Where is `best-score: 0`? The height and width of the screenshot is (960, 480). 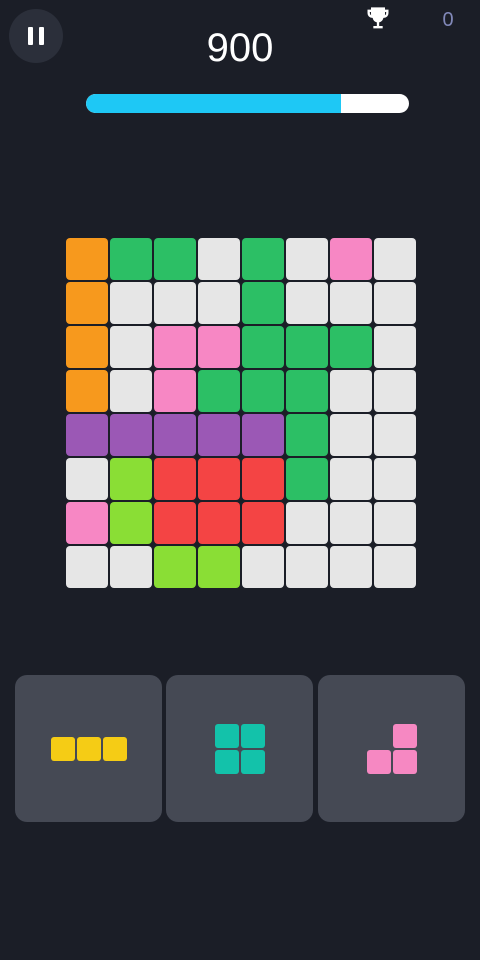
best-score: 0 is located at coordinates (448, 20).